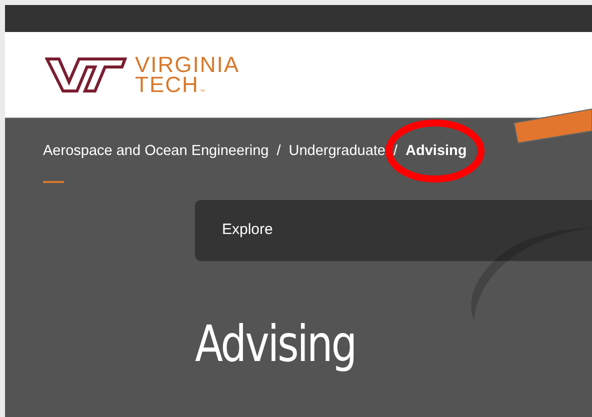 This screenshot has height=417, width=592. What do you see at coordinates (187, 64) in the screenshot?
I see `logo-text: VIRGINIA` at bounding box center [187, 64].